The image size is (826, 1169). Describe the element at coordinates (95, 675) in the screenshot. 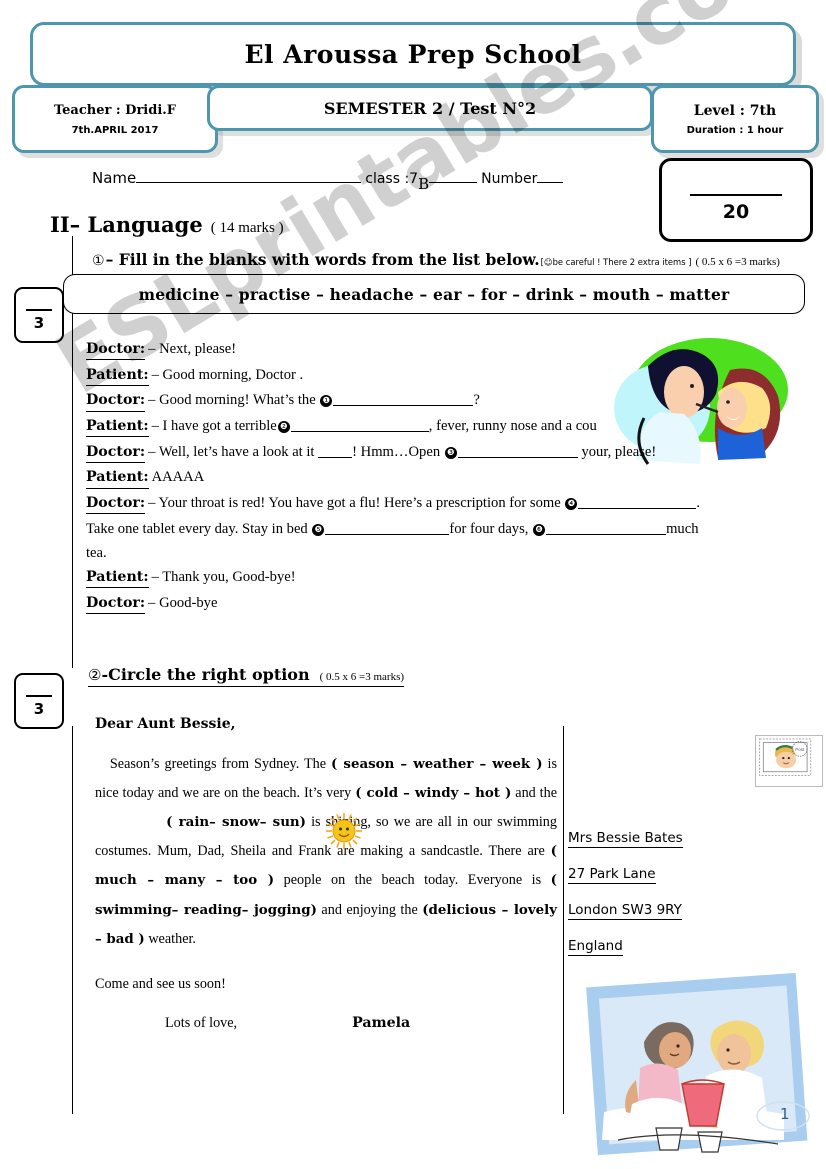

I see `exercise-2-number: ②` at that location.